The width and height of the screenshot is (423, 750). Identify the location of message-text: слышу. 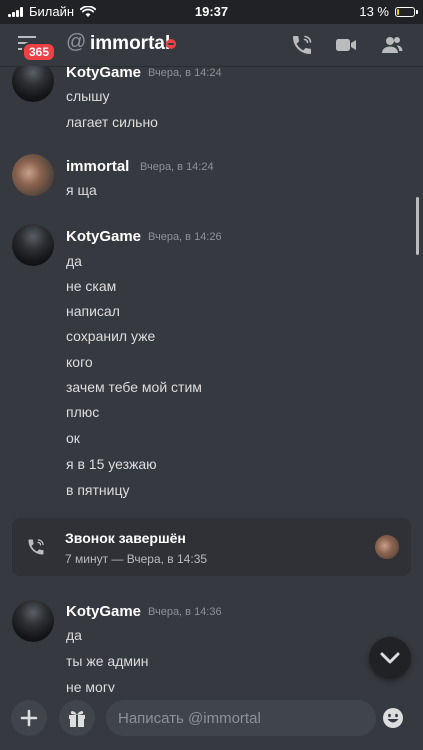
(88, 96).